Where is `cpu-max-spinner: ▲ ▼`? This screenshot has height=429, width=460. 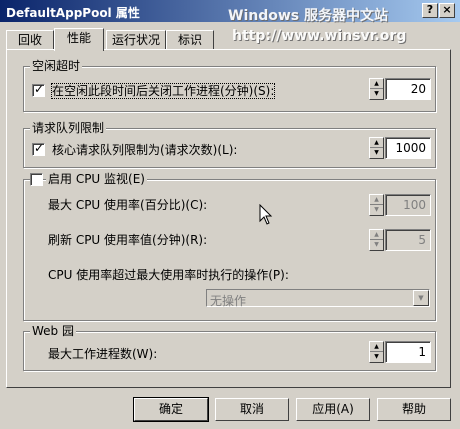 cpu-max-spinner: ▲ ▼ is located at coordinates (376, 205).